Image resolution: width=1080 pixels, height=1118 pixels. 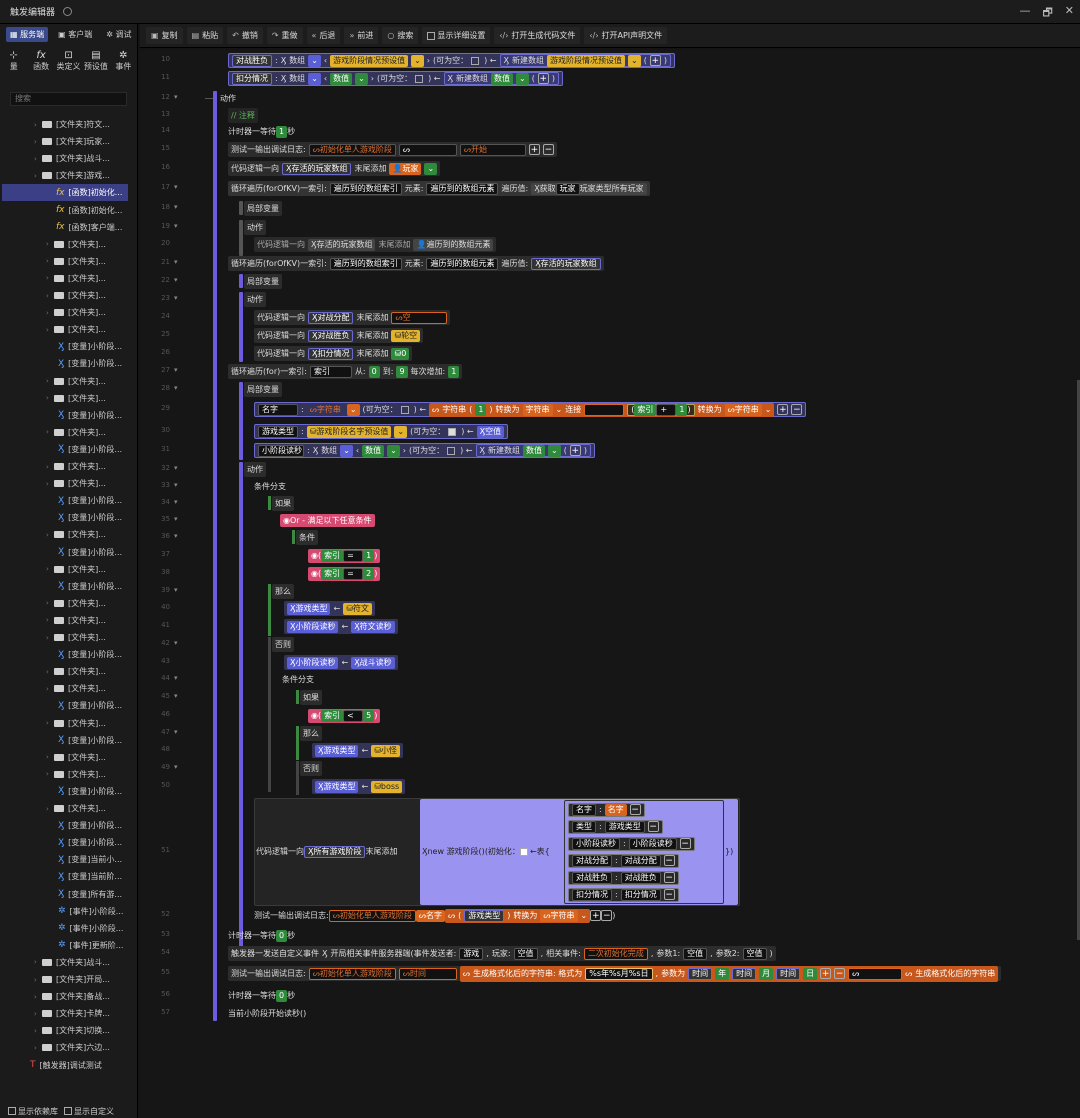 I want to click on comment-block: // 注释, so click(x=243, y=115).